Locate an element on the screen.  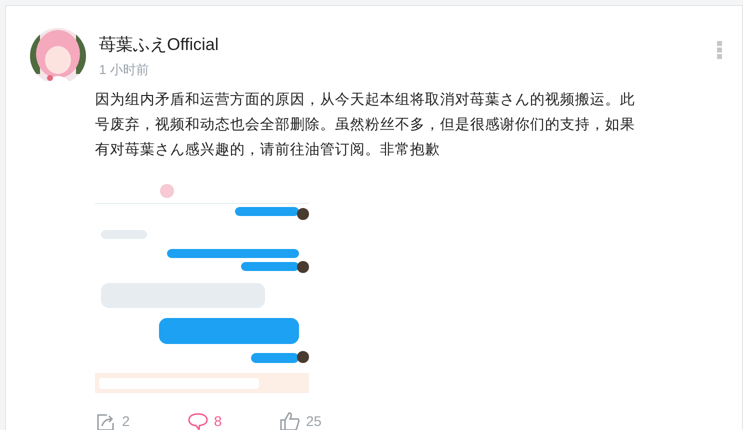
like-count: 25 is located at coordinates (314, 421).